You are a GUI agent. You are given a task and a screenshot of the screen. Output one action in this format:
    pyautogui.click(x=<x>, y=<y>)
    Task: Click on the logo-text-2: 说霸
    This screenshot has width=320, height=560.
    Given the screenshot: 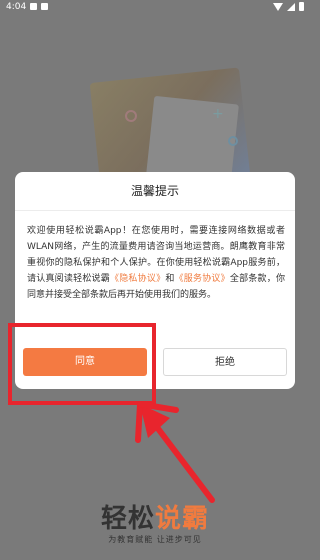 What is the action you would take?
    pyautogui.click(x=182, y=519)
    